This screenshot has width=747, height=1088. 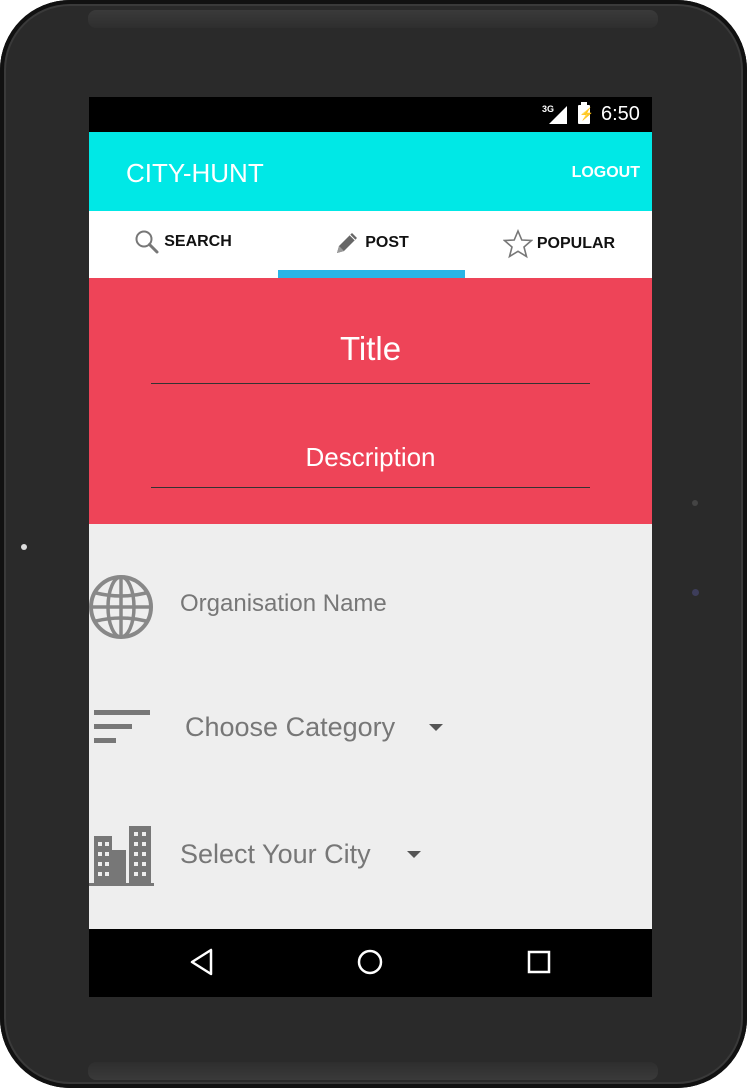 What do you see at coordinates (121, 856) in the screenshot?
I see `city-icon` at bounding box center [121, 856].